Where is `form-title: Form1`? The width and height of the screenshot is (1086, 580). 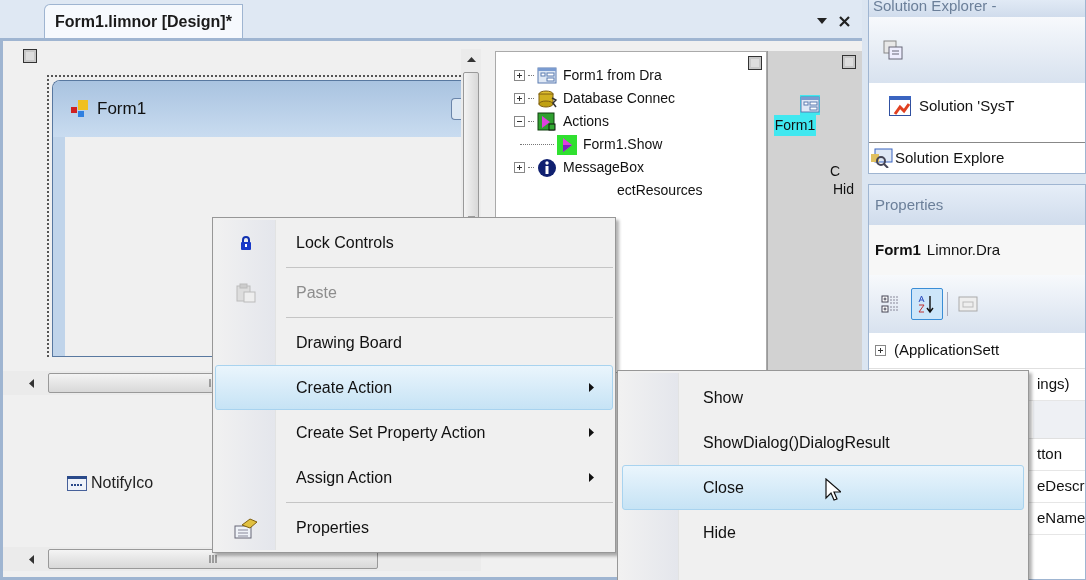 form-title: Form1 is located at coordinates (122, 109).